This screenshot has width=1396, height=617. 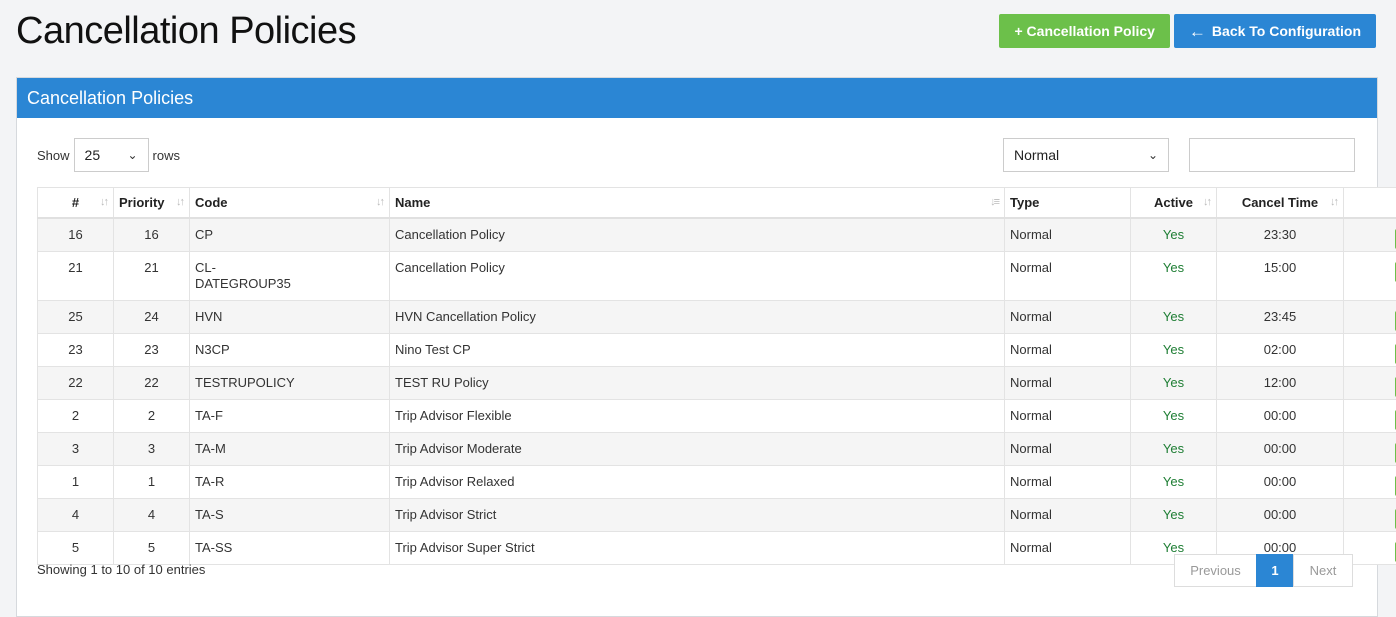 I want to click on rows-per-page: Show 25 ⌄ rows, so click(x=108, y=155).